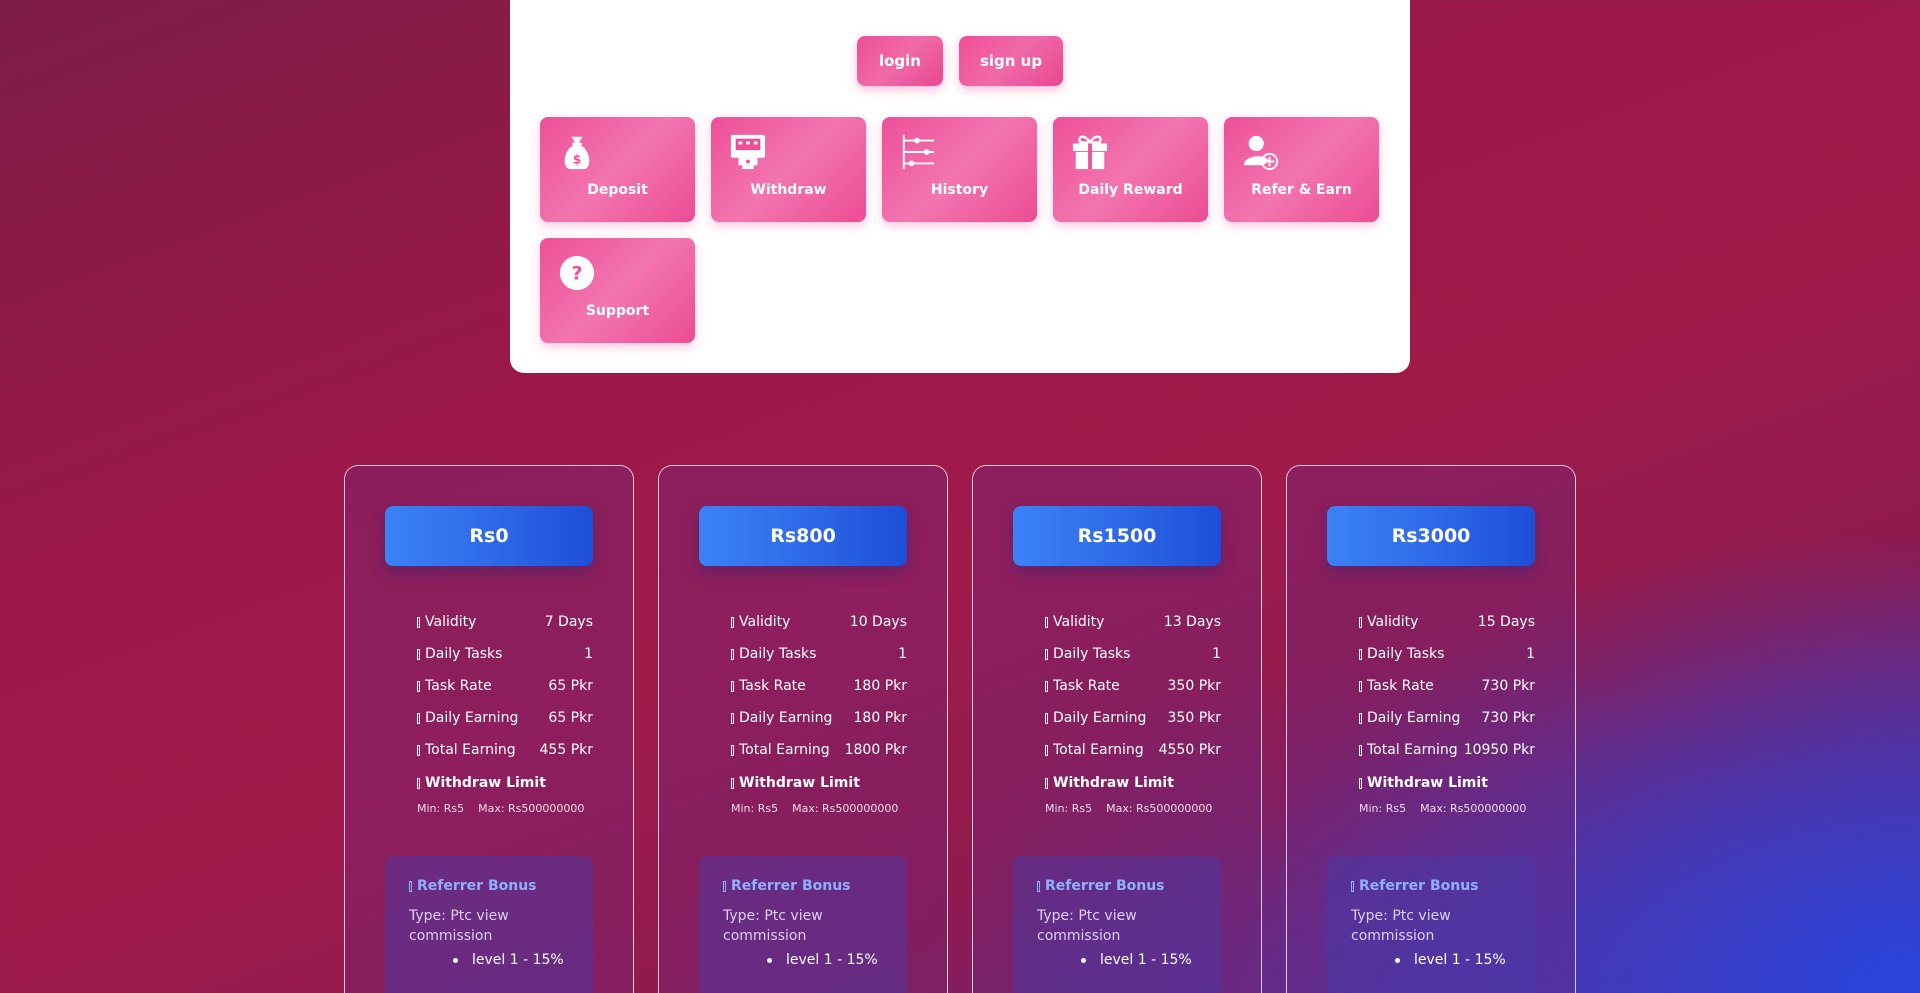 The width and height of the screenshot is (1920, 993). I want to click on tile-label: Deposit, so click(617, 190).